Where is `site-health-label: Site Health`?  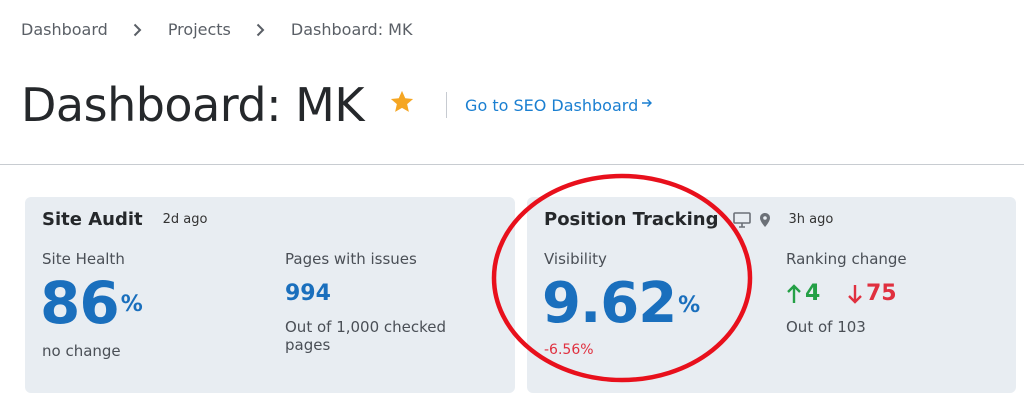
site-health-label: Site Health is located at coordinates (83, 259).